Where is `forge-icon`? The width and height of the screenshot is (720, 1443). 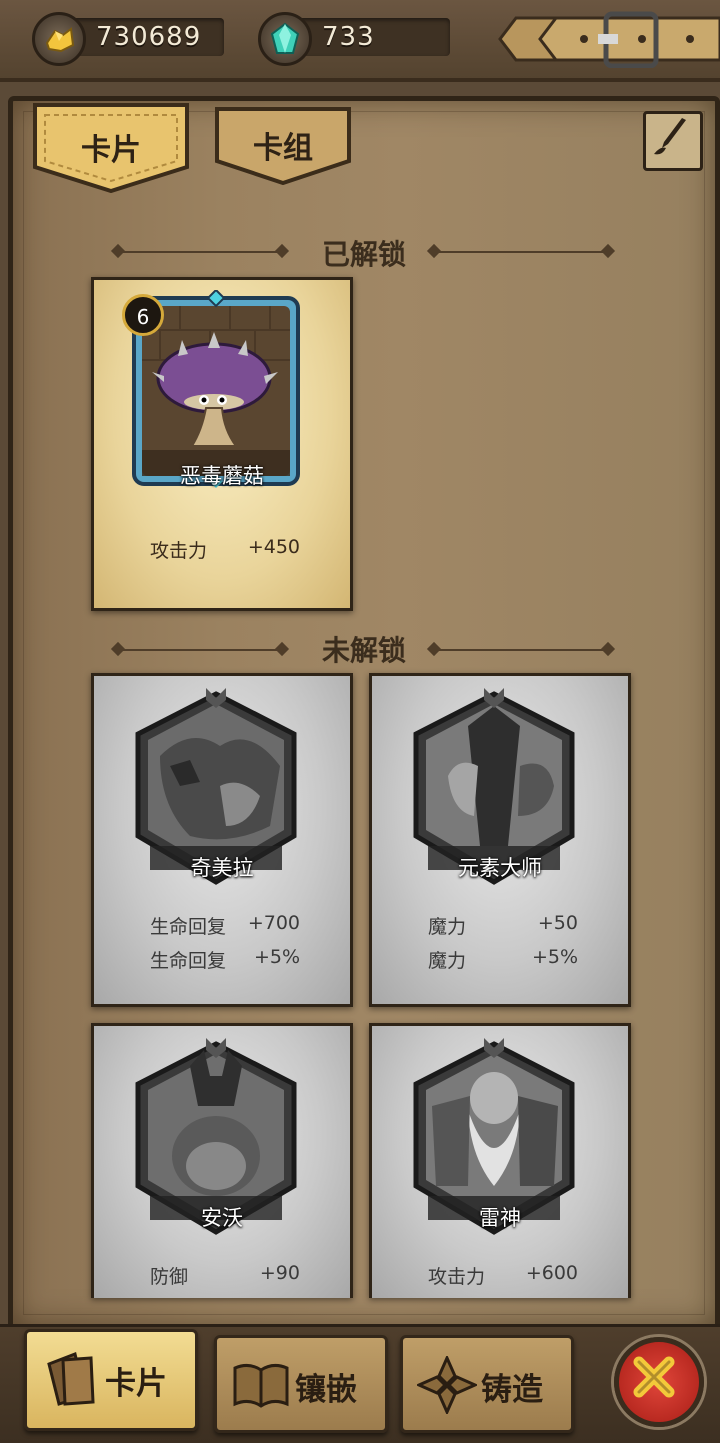 forge-icon is located at coordinates (447, 1385).